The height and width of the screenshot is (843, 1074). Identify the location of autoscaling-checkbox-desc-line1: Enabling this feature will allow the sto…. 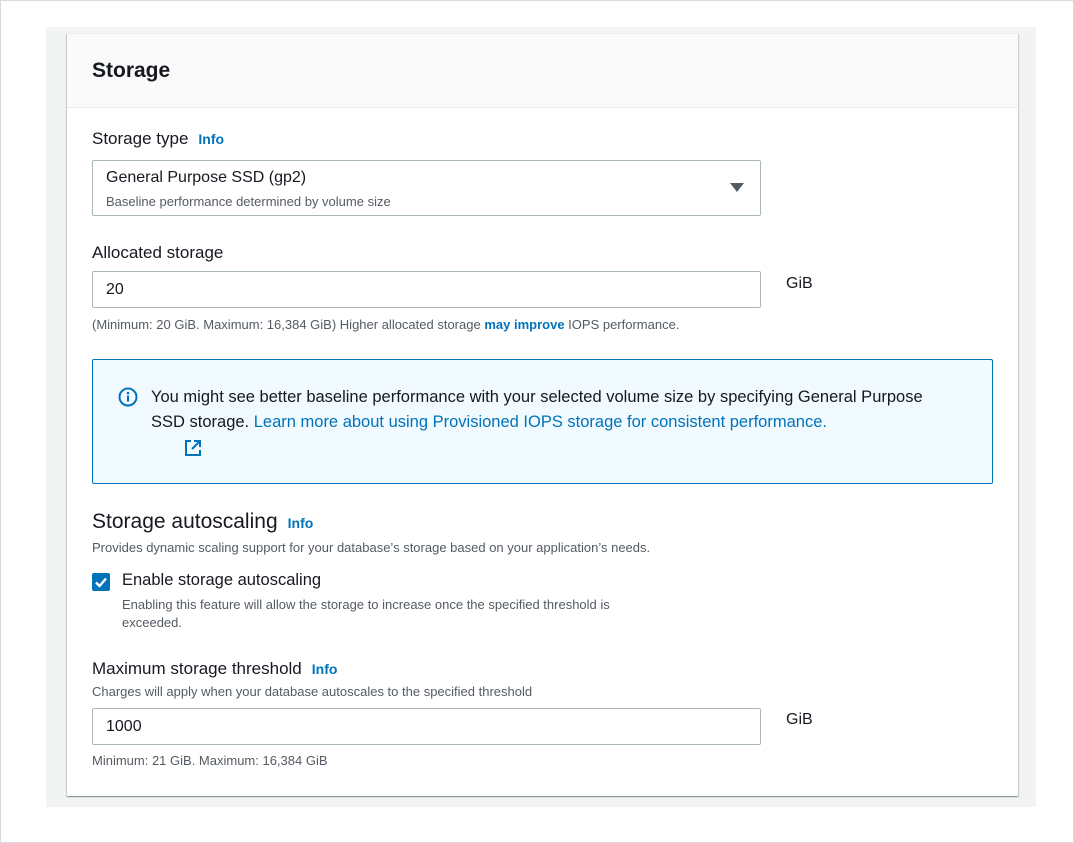
(366, 604).